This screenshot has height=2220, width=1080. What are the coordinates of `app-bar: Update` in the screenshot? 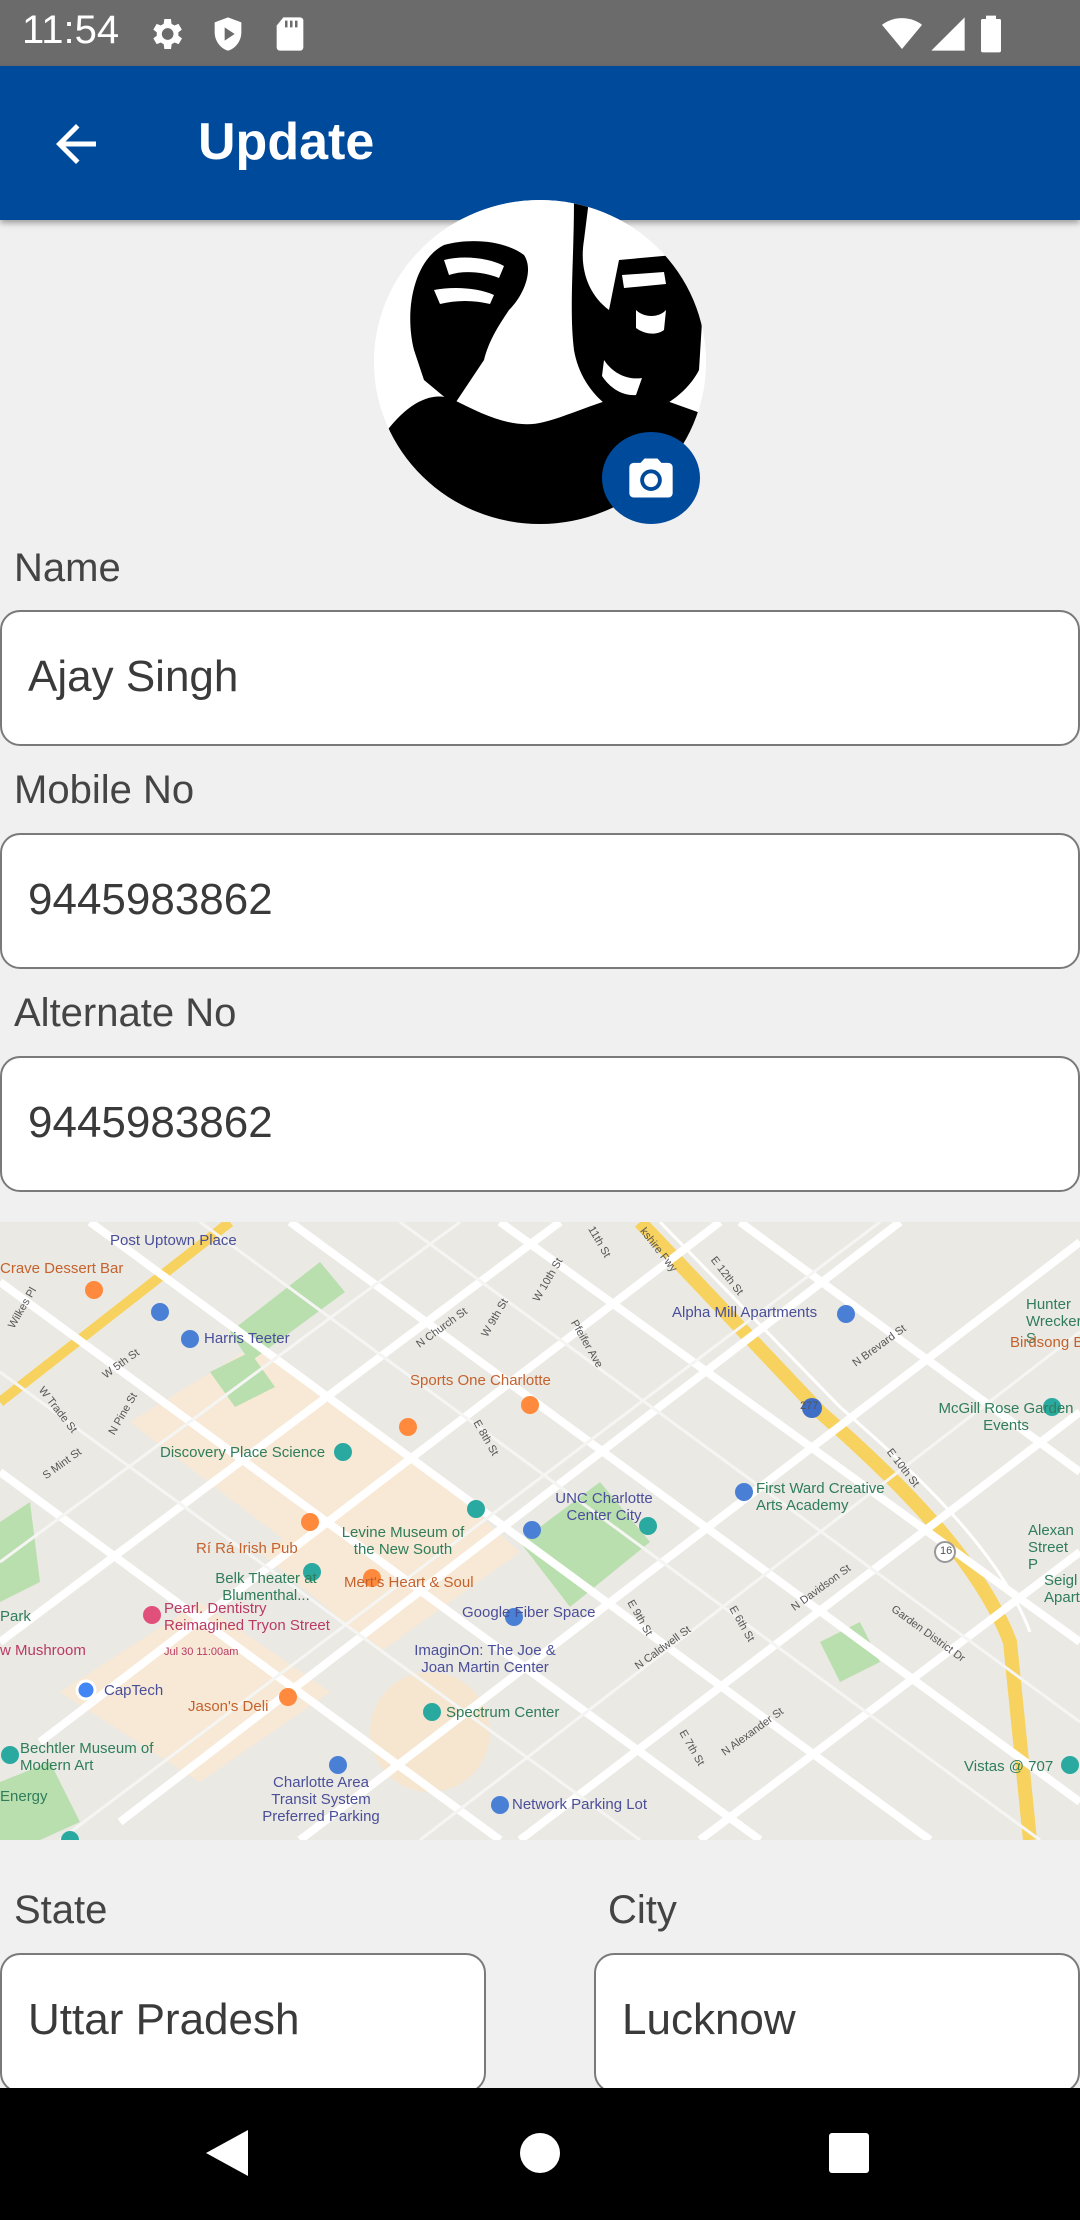 It's located at (540, 143).